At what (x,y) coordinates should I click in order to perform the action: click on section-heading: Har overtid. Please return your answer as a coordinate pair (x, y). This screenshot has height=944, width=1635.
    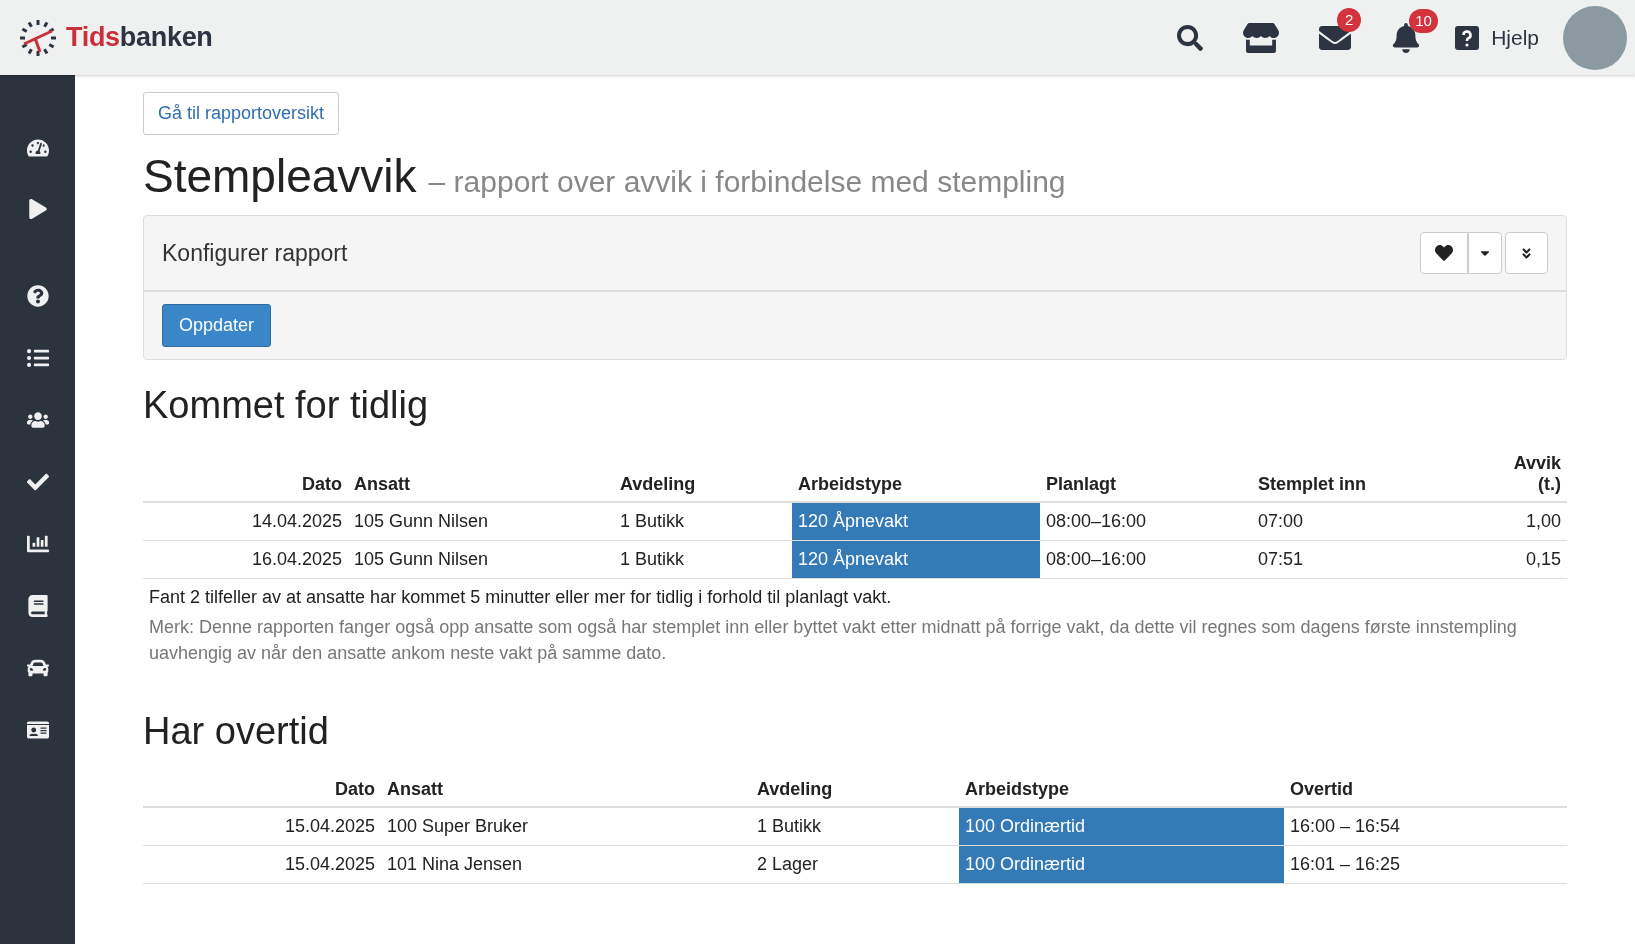
    Looking at the image, I should click on (236, 732).